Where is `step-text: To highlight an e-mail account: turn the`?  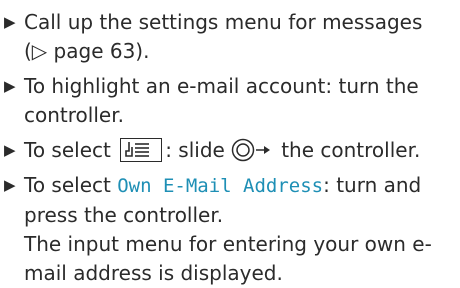 step-text: To highlight an e-mail account: turn the is located at coordinates (221, 86).